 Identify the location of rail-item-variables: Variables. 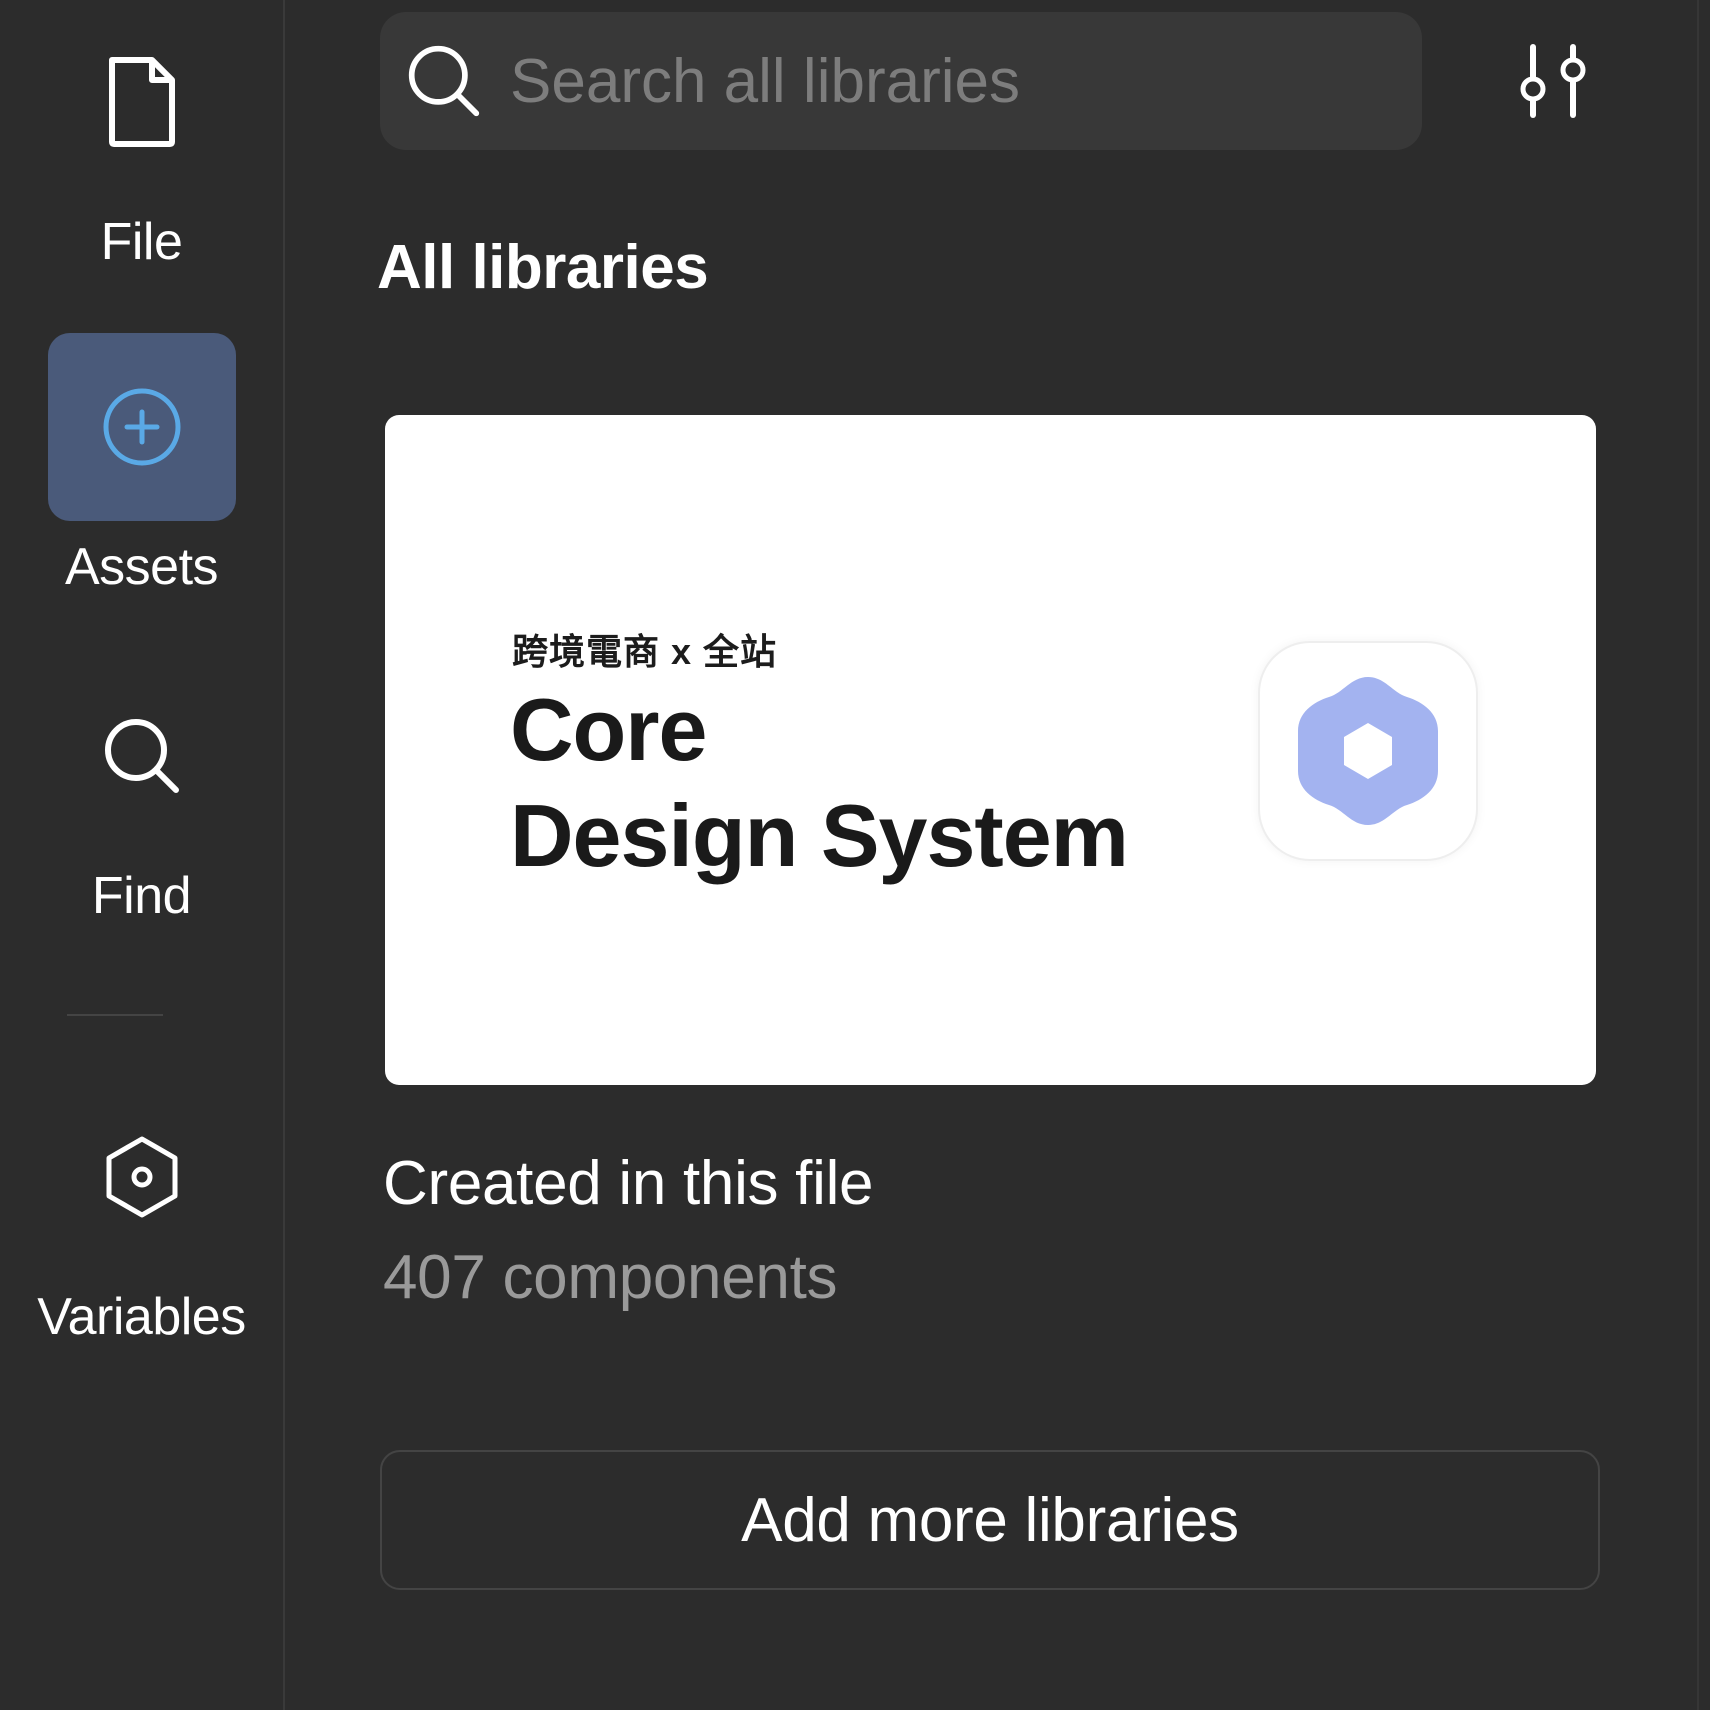
(141, 1215).